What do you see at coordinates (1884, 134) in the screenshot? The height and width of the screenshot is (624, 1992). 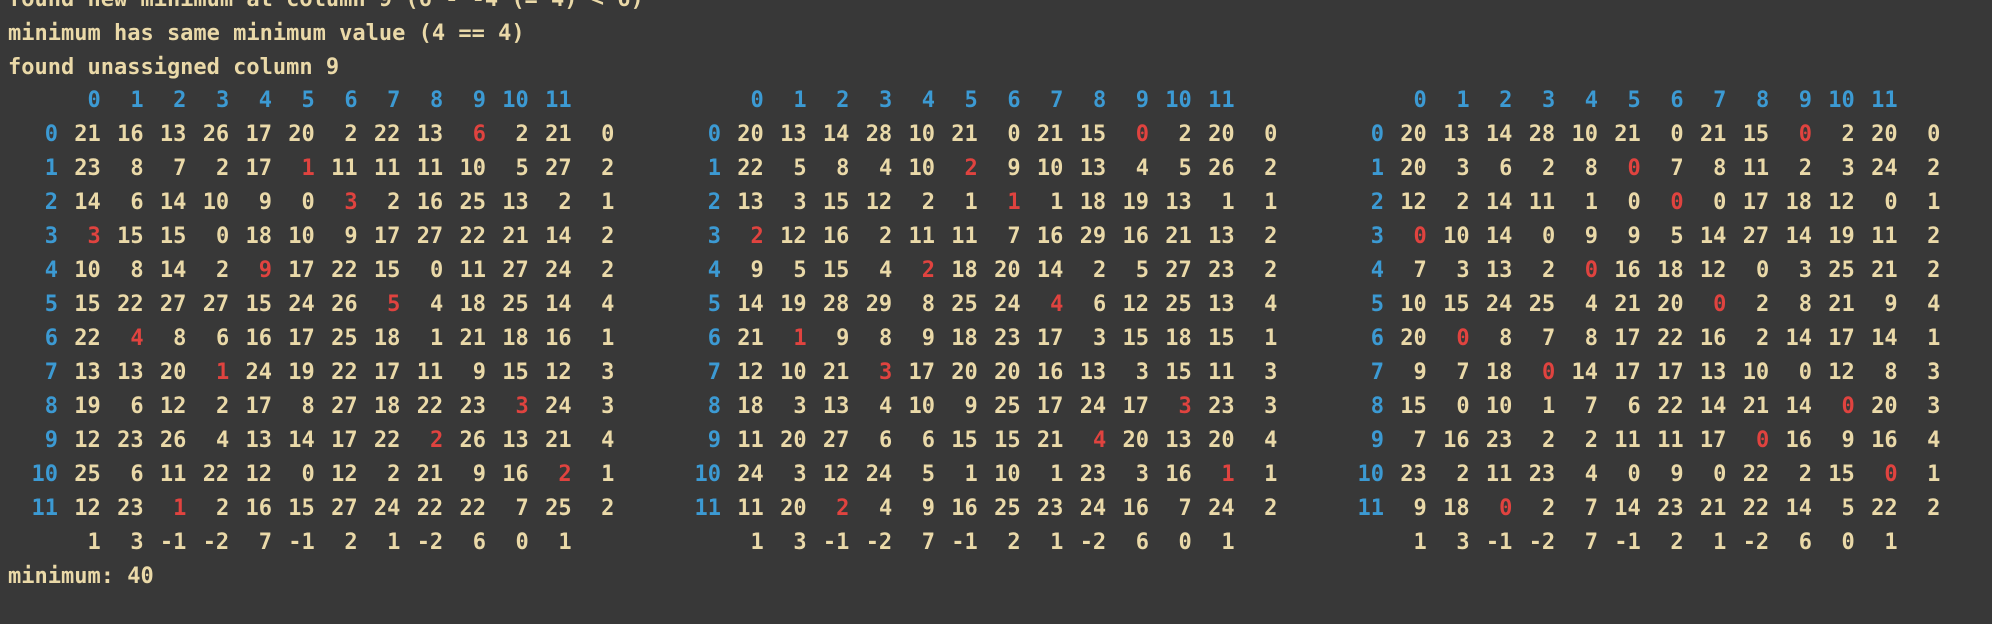 I see `matrix-cell: 20` at bounding box center [1884, 134].